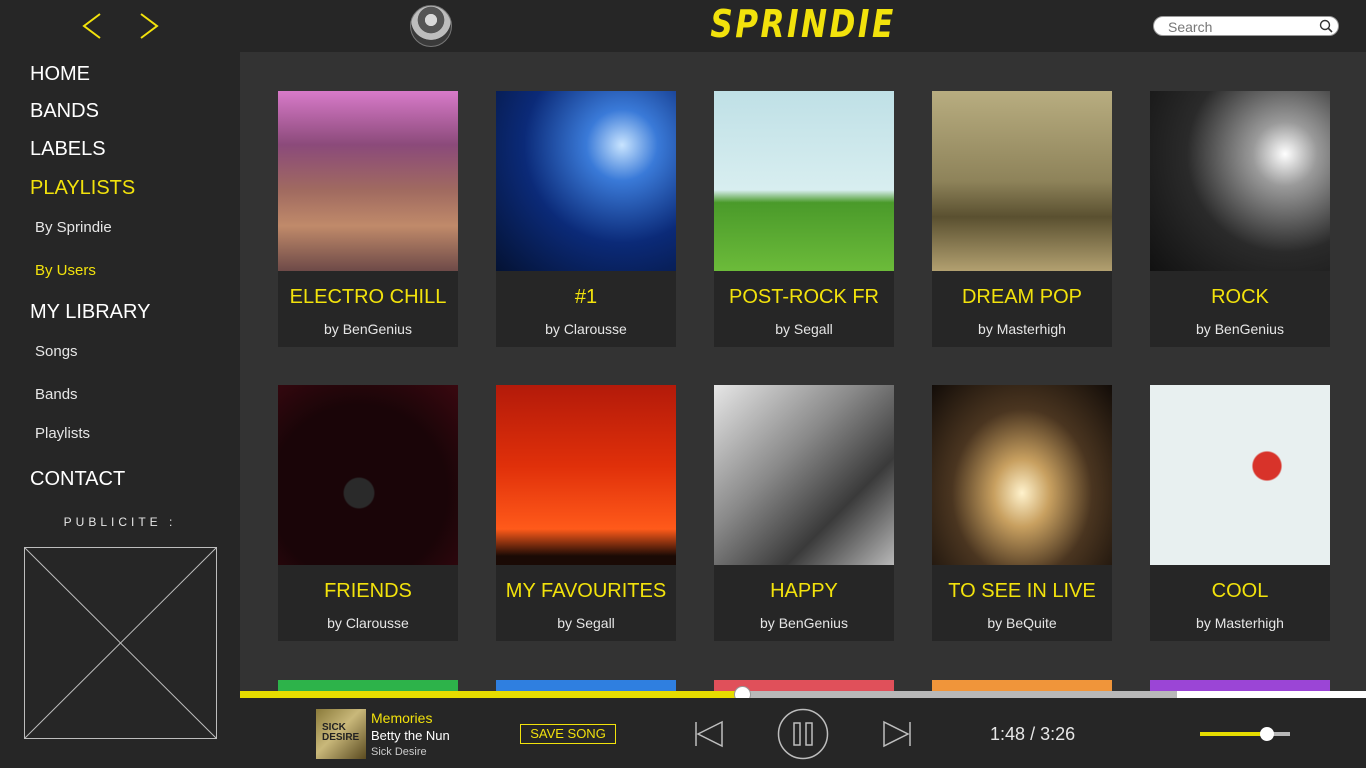 This screenshot has width=1366, height=768. I want to click on nav-home: HOME, so click(60, 74).